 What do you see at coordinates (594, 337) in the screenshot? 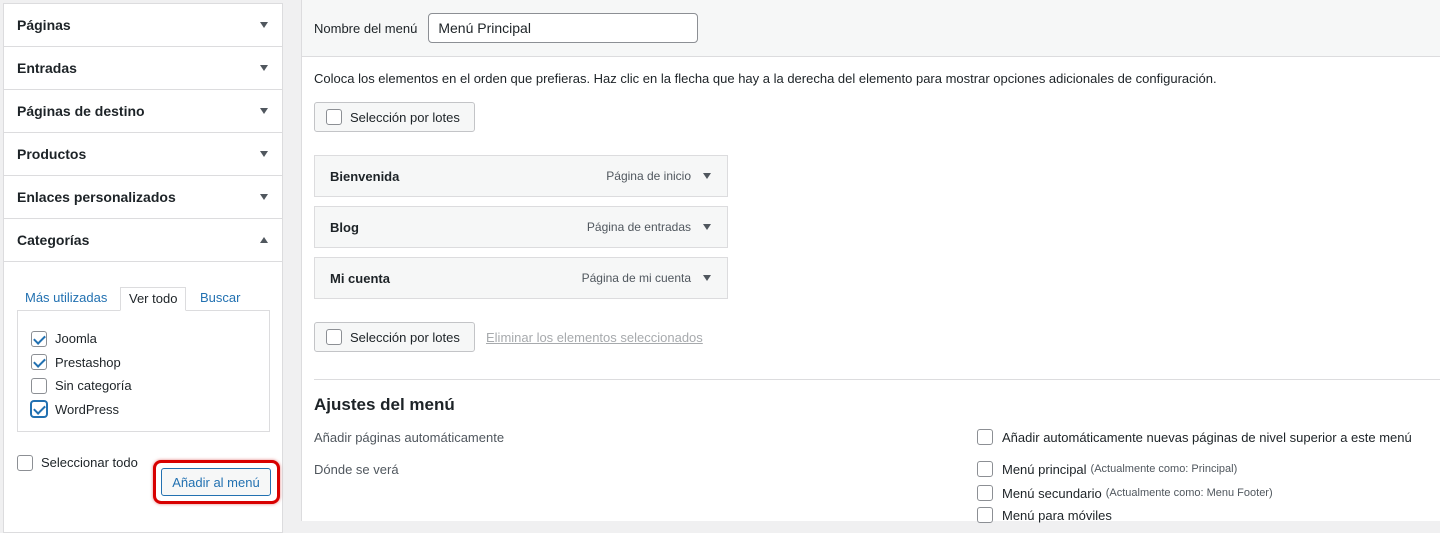
I see `delete-selected-link: Eliminar los elementos seleccionados` at bounding box center [594, 337].